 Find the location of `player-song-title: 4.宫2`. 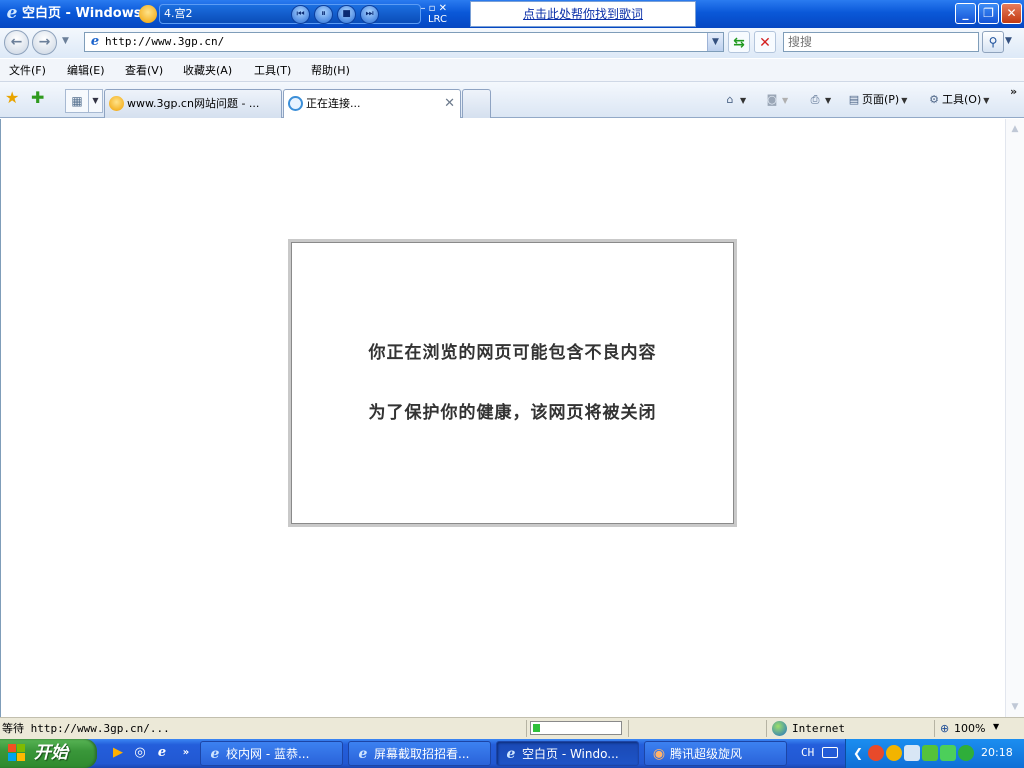

player-song-title: 4.宫2 is located at coordinates (290, 14).